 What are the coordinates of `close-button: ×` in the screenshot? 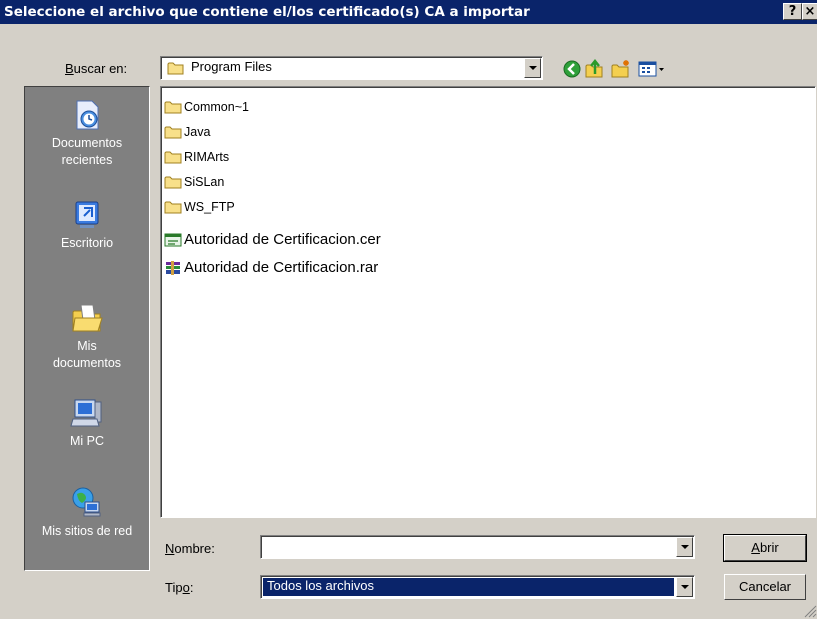 It's located at (809, 11).